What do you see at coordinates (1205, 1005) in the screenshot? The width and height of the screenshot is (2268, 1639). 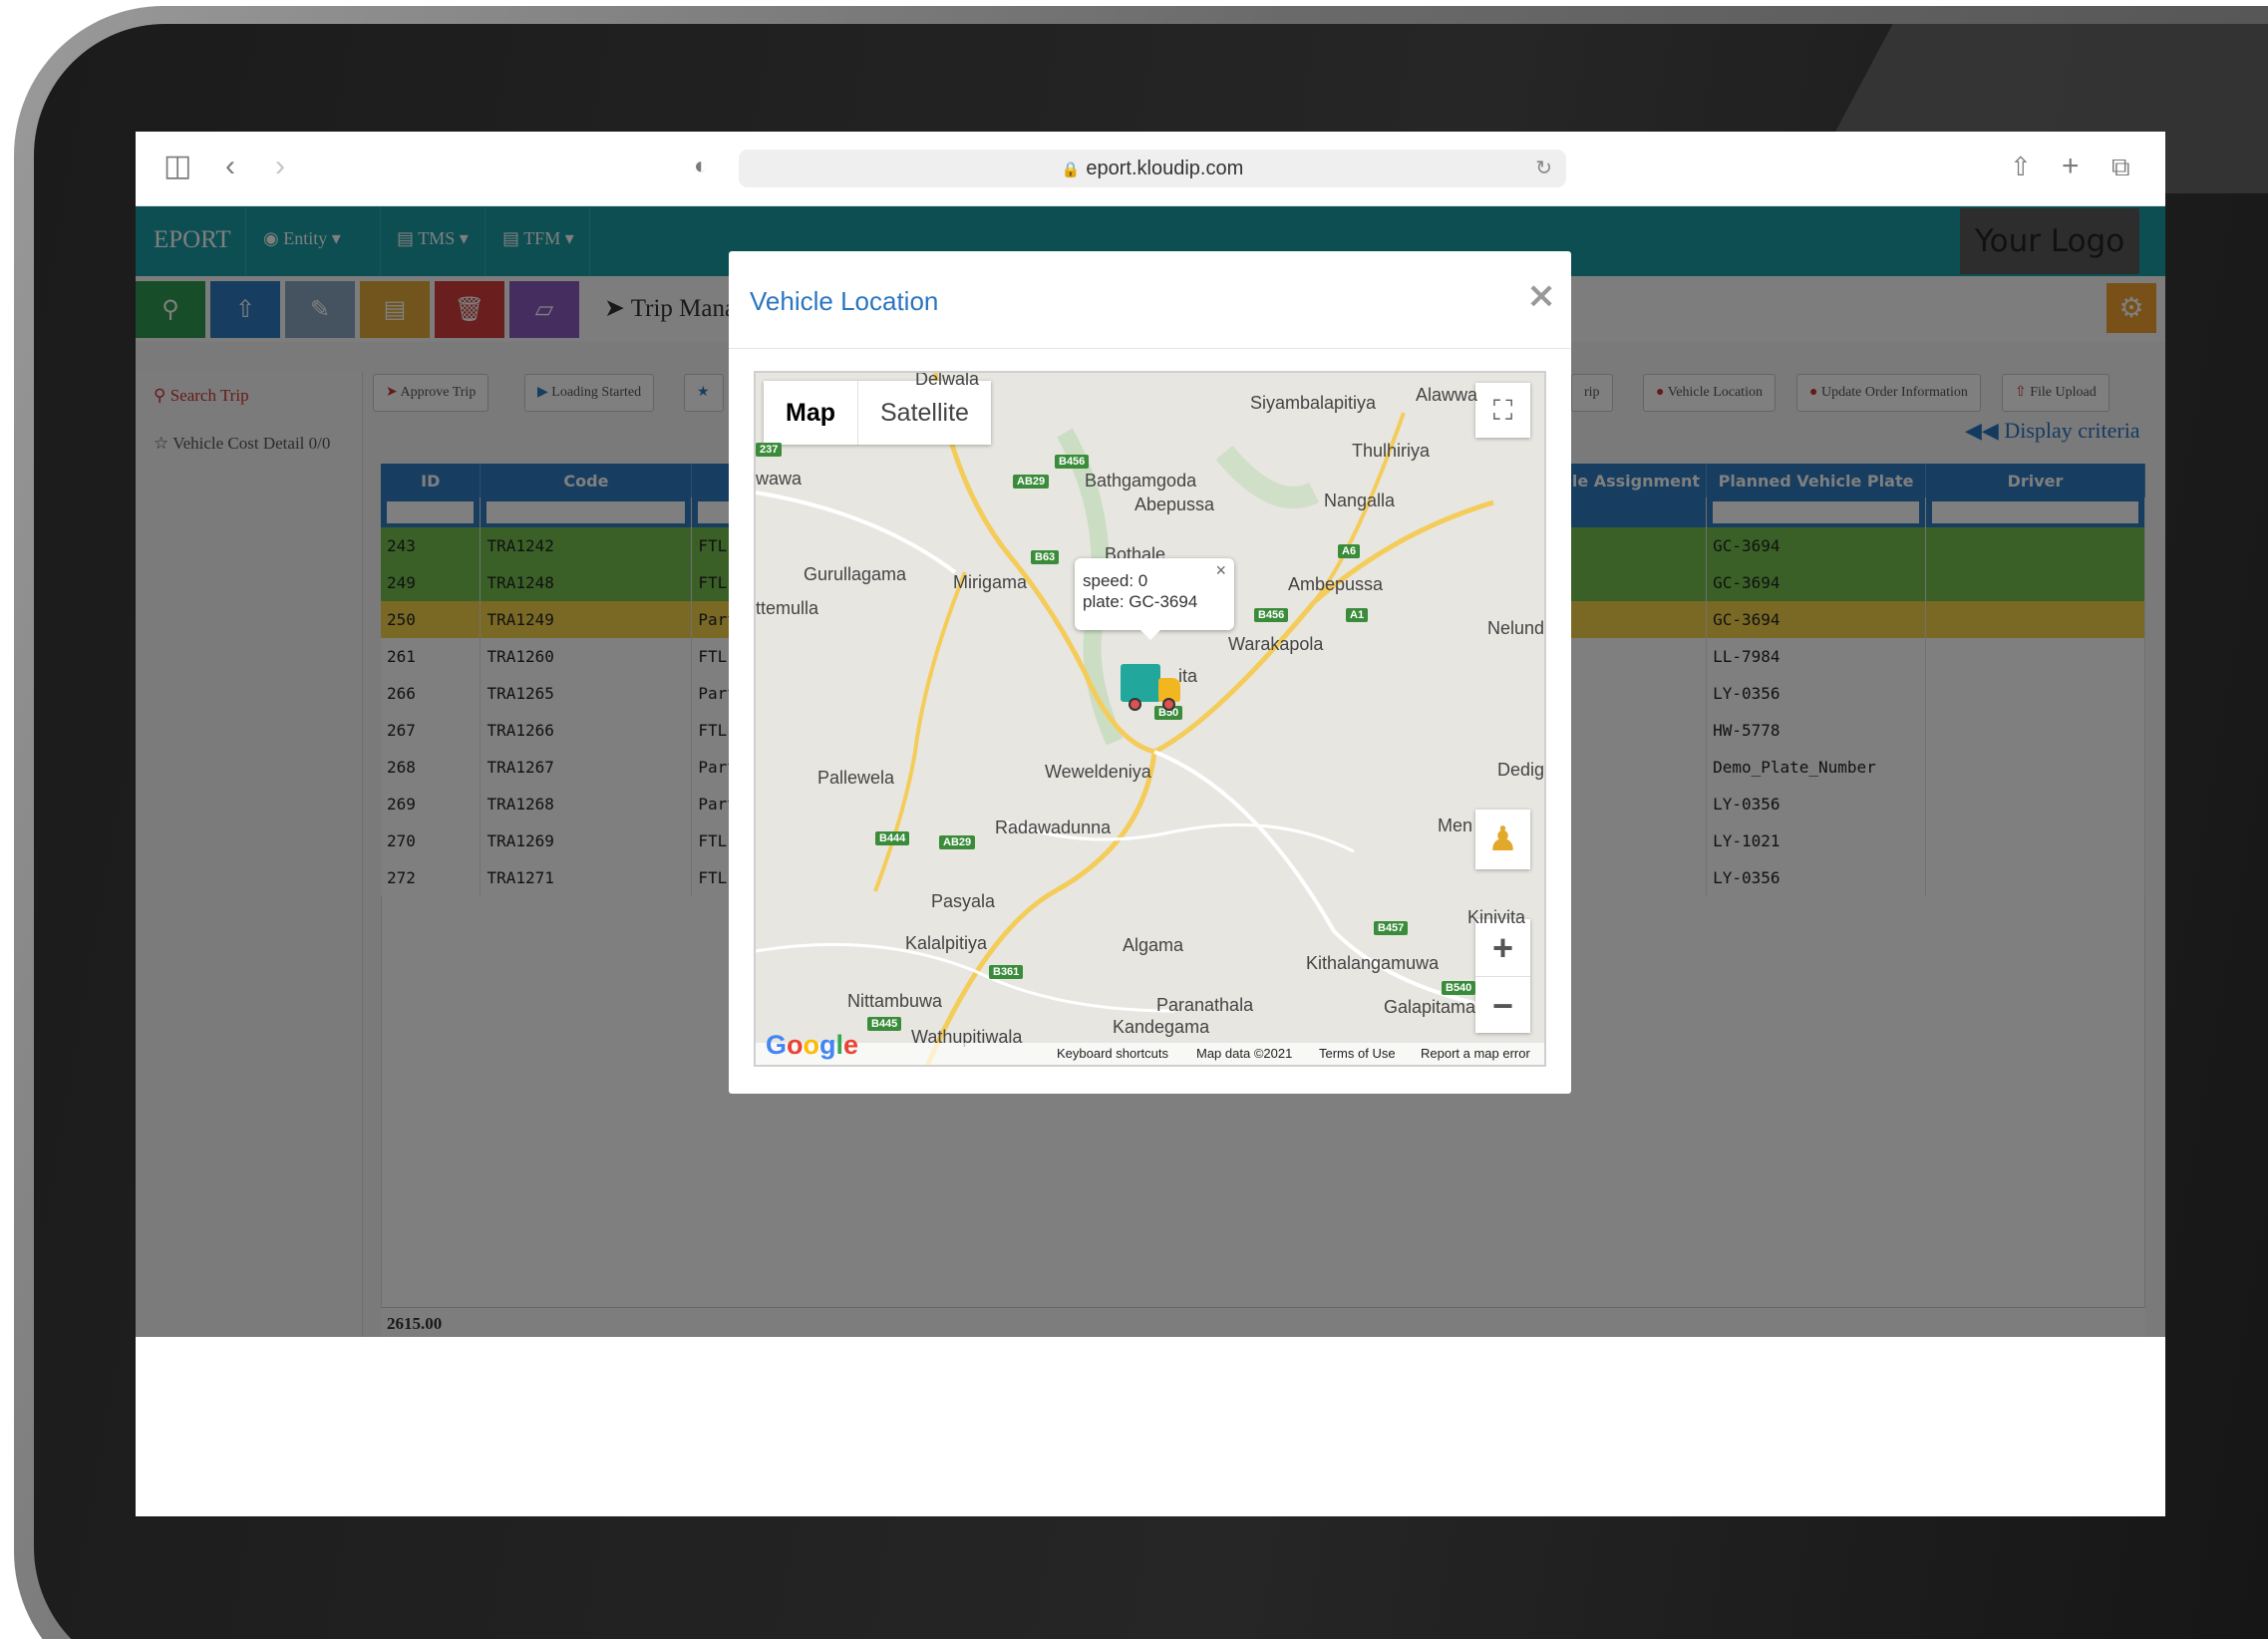 I see `place-label: Paranathala` at bounding box center [1205, 1005].